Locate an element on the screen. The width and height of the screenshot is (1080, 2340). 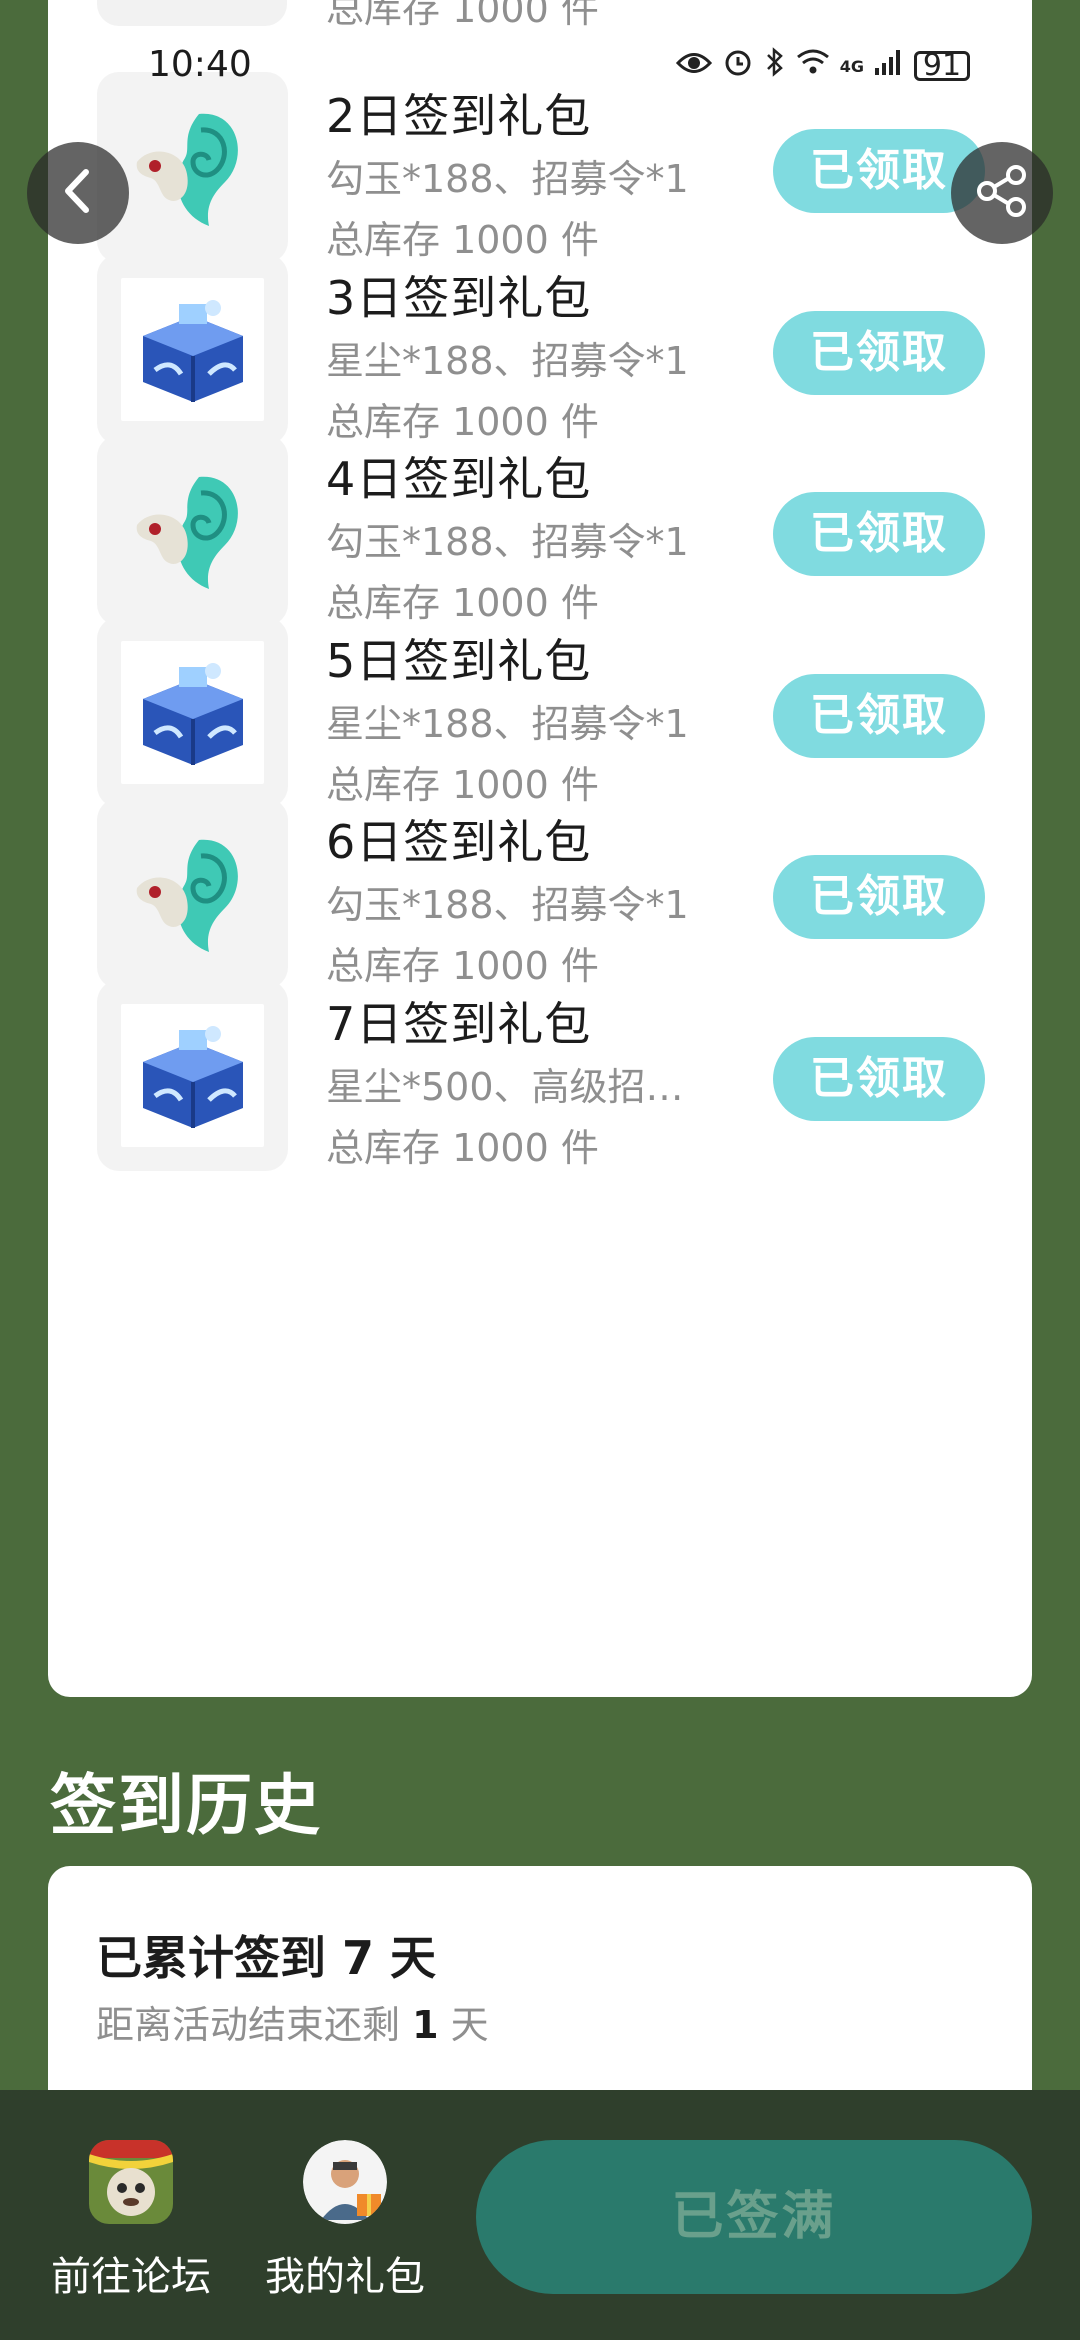
my-gifts-nav-item: 我的礼包 is located at coordinates (345, 2225).